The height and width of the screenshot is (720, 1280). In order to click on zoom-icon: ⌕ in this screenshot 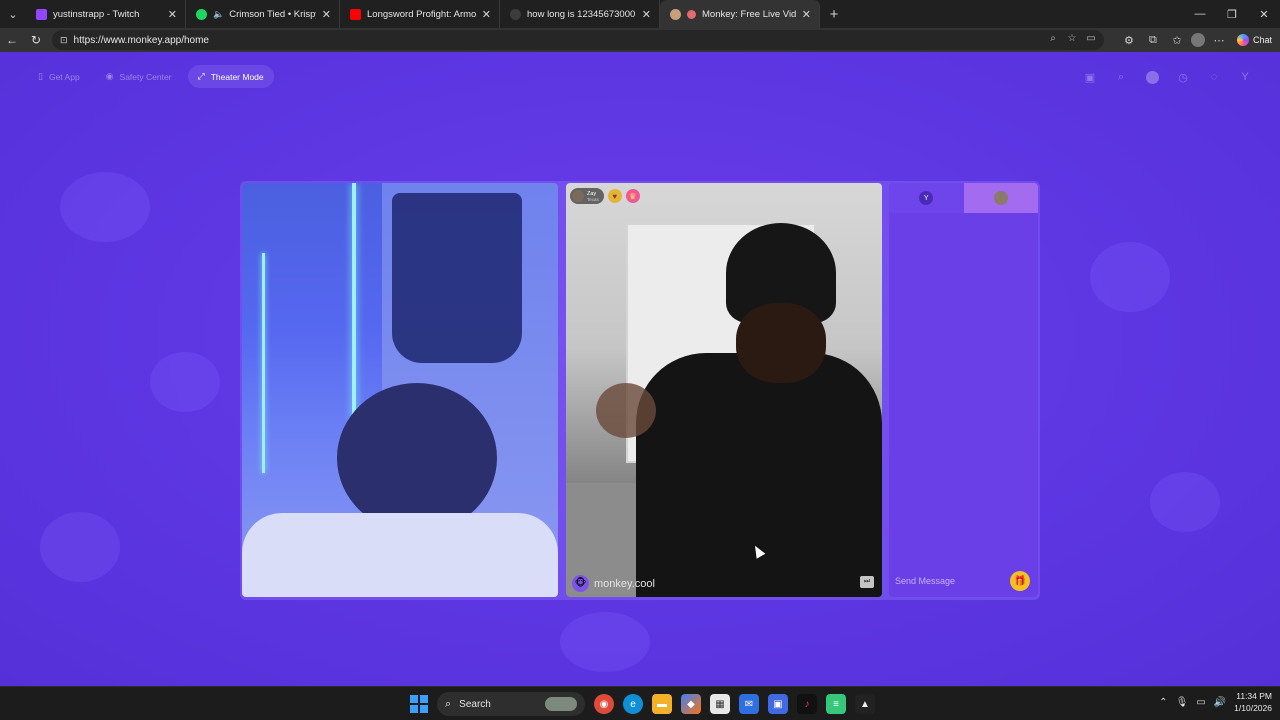, I will do `click(1053, 38)`.